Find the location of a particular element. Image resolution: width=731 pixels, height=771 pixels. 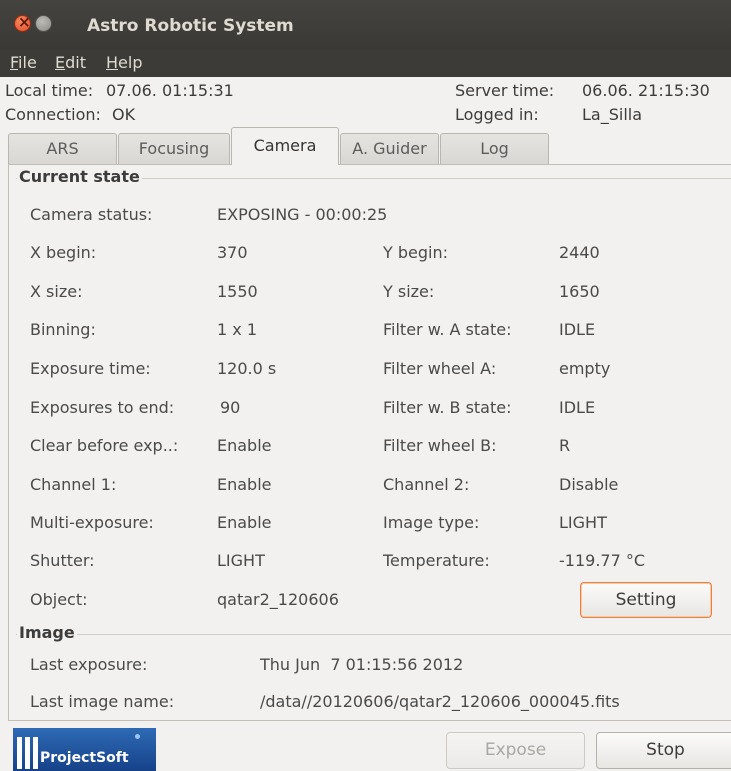

title-bar: Astro Robotic System is located at coordinates (365, 25).